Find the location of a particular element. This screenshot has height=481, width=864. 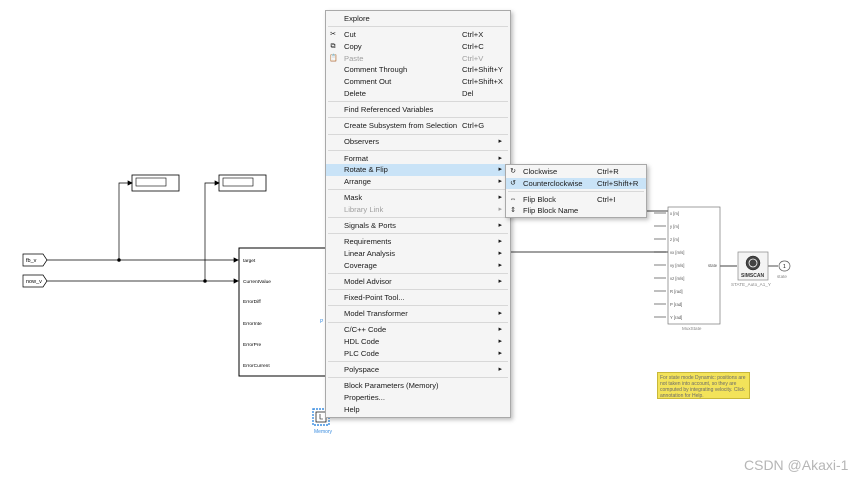

menu-item-flip-block: ⇔ Flip Block Ctrl+I is located at coordinates (576, 200).